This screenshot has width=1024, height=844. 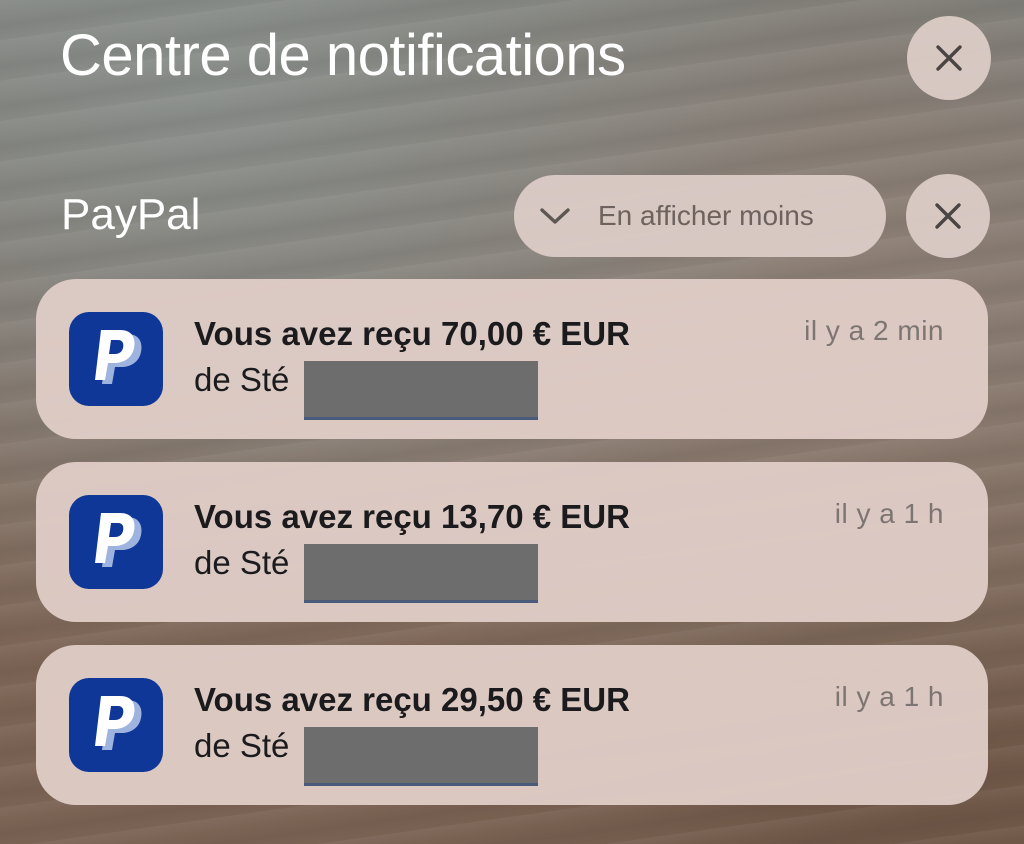 I want to click on notification-title: Vous avez reçu 13,70 € EUR, so click(x=412, y=516).